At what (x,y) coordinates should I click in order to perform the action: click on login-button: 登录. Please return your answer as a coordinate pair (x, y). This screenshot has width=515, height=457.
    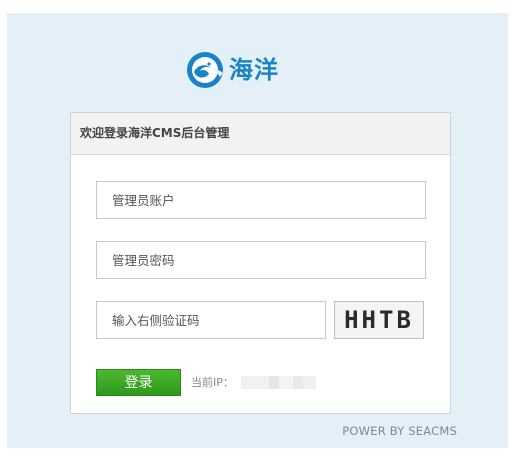
    Looking at the image, I should click on (138, 382).